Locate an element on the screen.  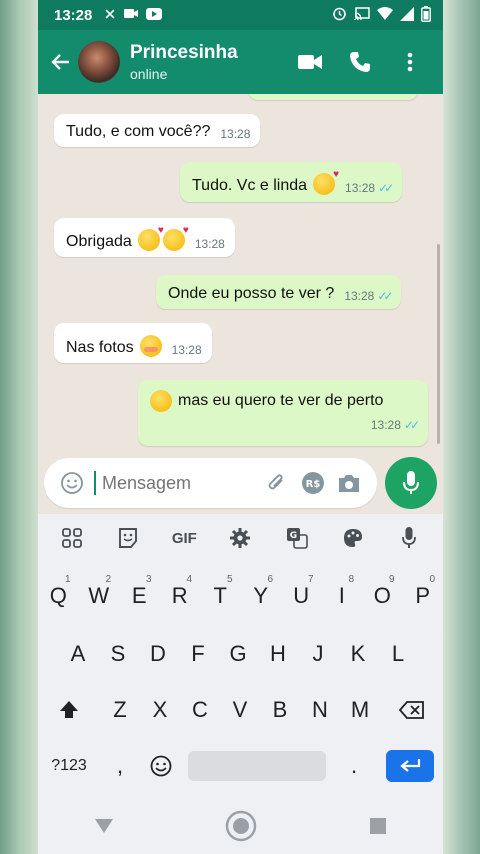
spacebar-container is located at coordinates (257, 766).